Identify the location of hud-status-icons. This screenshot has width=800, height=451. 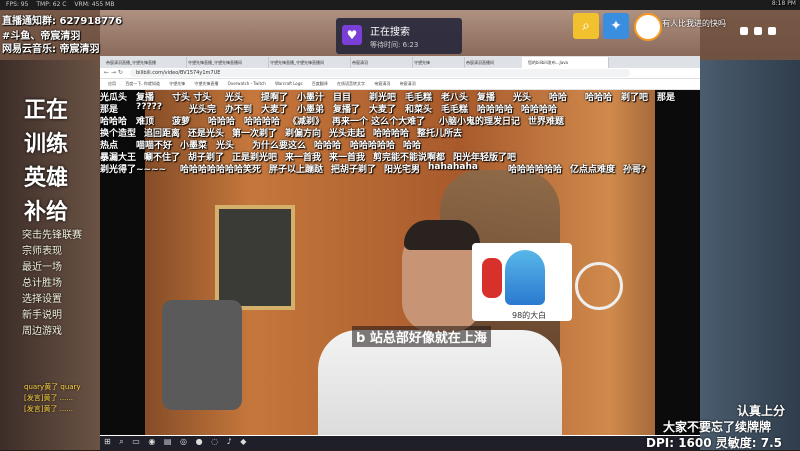
(763, 27).